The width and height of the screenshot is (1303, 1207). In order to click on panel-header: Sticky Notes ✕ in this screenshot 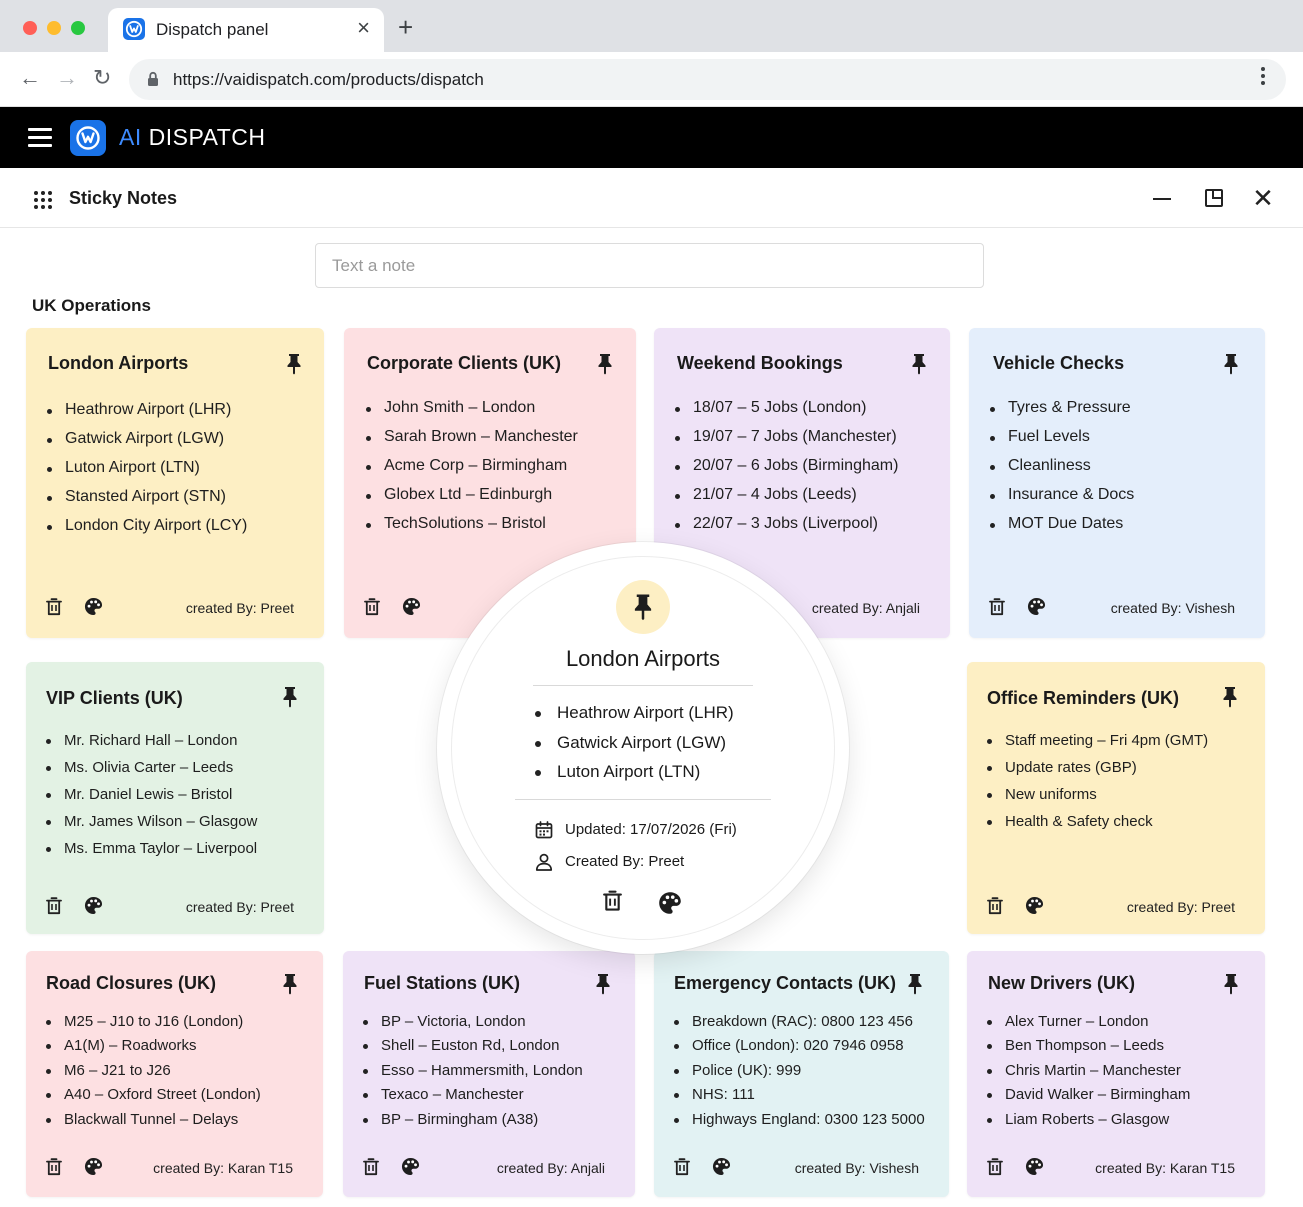, I will do `click(651, 198)`.